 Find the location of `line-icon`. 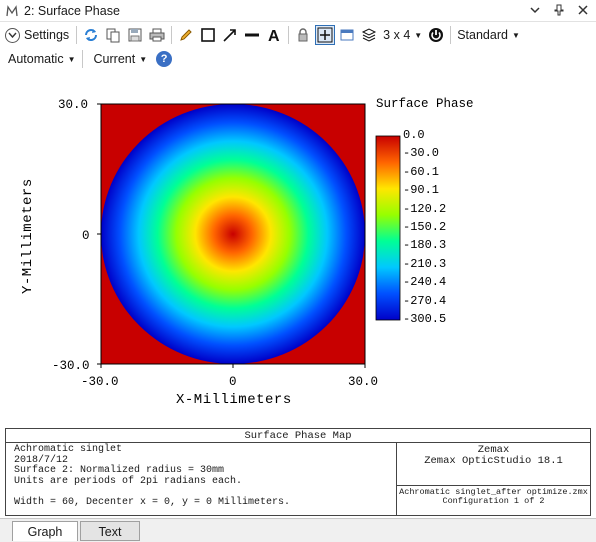

line-icon is located at coordinates (252, 35).